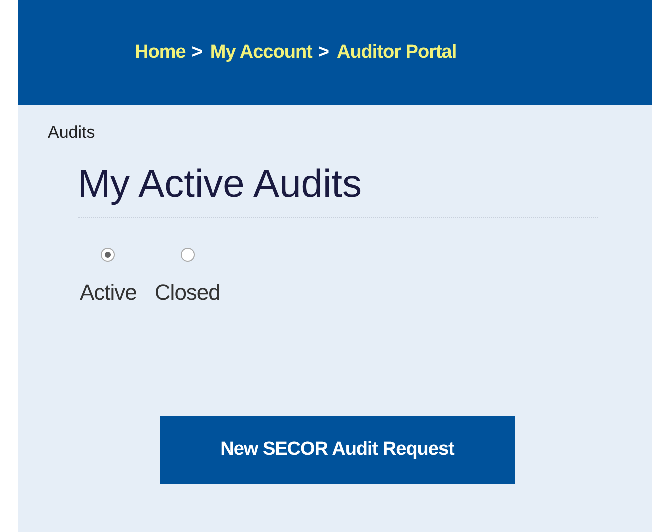 This screenshot has height=532, width=652. I want to click on breadcrumb-link: Home, so click(160, 53).